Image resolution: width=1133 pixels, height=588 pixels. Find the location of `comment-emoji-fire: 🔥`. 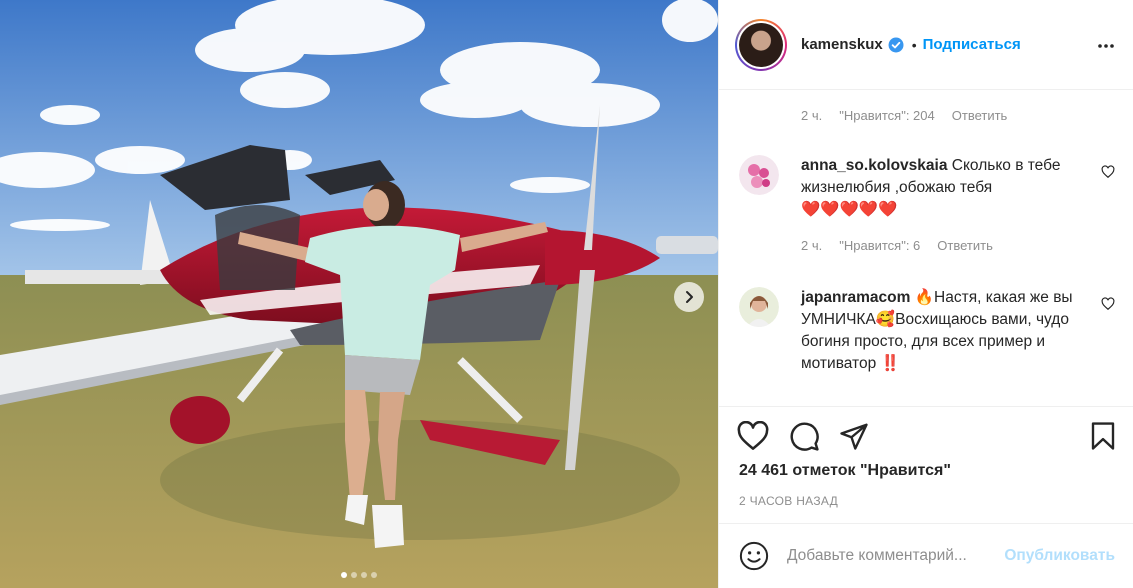

comment-emoji-fire: 🔥 is located at coordinates (924, 297).